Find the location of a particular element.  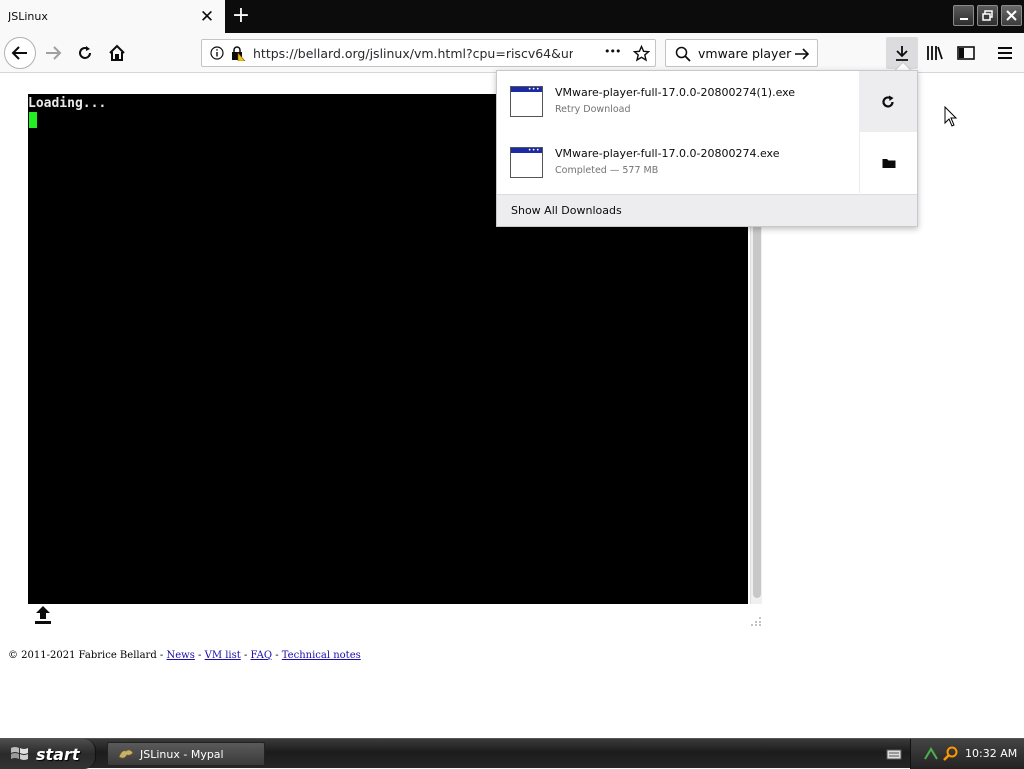

sidebar-icon is located at coordinates (966, 53).